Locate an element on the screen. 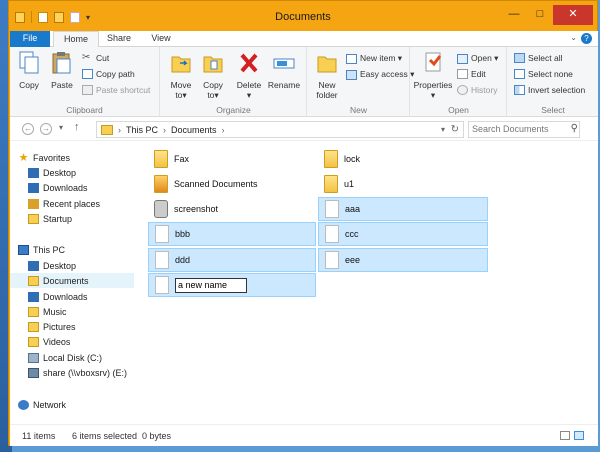 This screenshot has width=600, height=452. edit-button: Edit is located at coordinates (471, 74).